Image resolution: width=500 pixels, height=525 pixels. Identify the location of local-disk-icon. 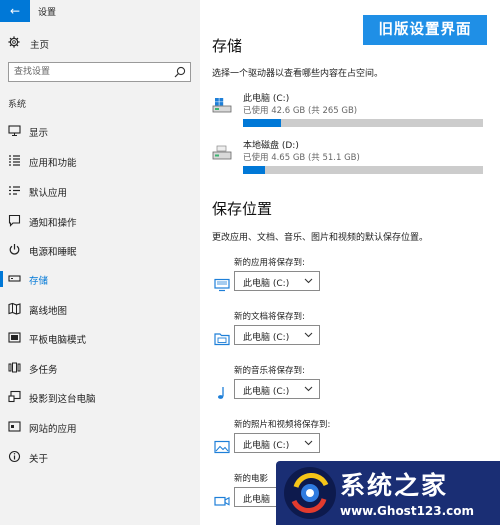
(222, 152).